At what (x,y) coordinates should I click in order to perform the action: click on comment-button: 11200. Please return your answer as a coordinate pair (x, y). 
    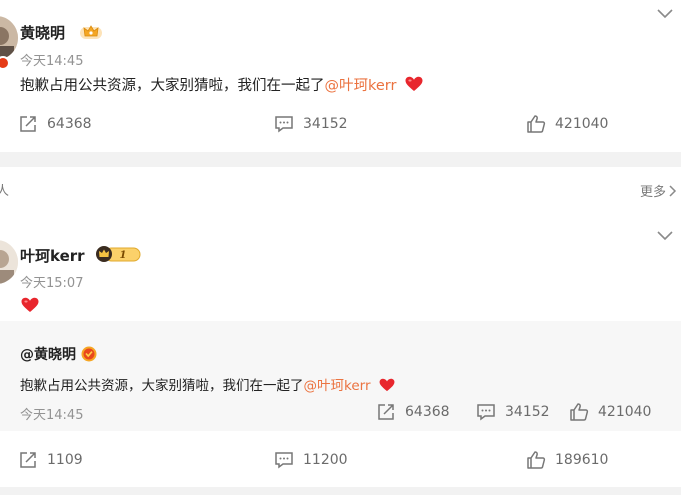
    Looking at the image, I should click on (311, 460).